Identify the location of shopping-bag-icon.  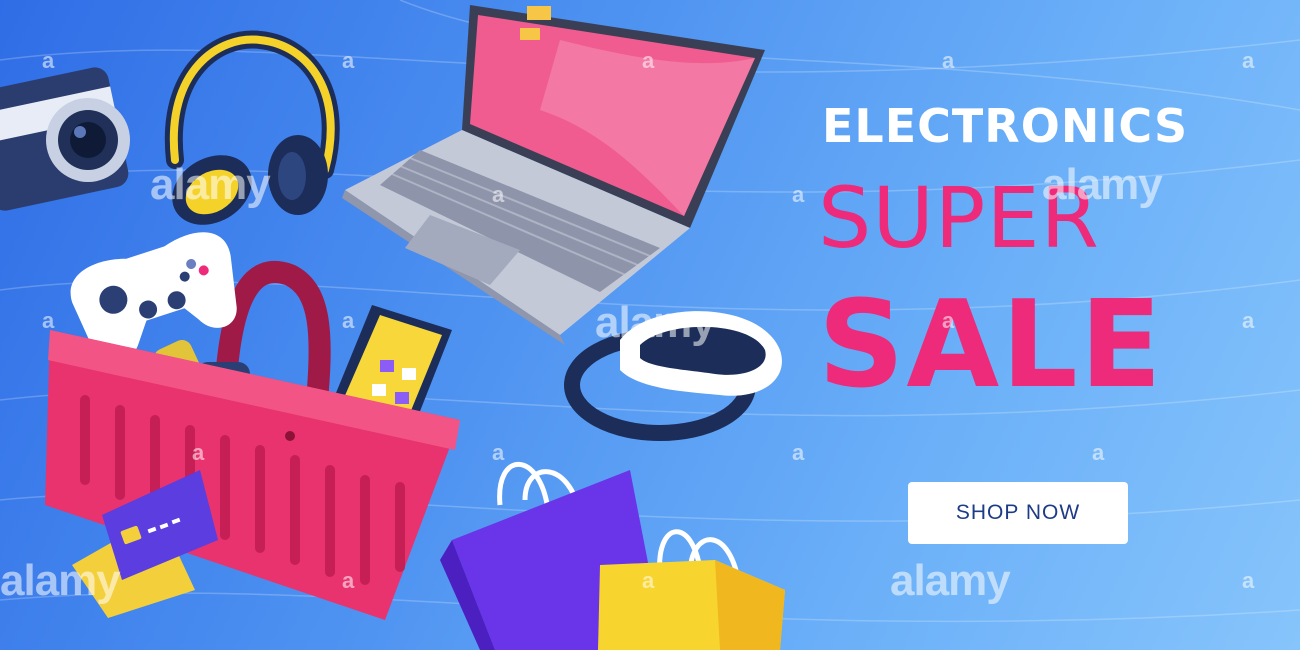
(612, 555).